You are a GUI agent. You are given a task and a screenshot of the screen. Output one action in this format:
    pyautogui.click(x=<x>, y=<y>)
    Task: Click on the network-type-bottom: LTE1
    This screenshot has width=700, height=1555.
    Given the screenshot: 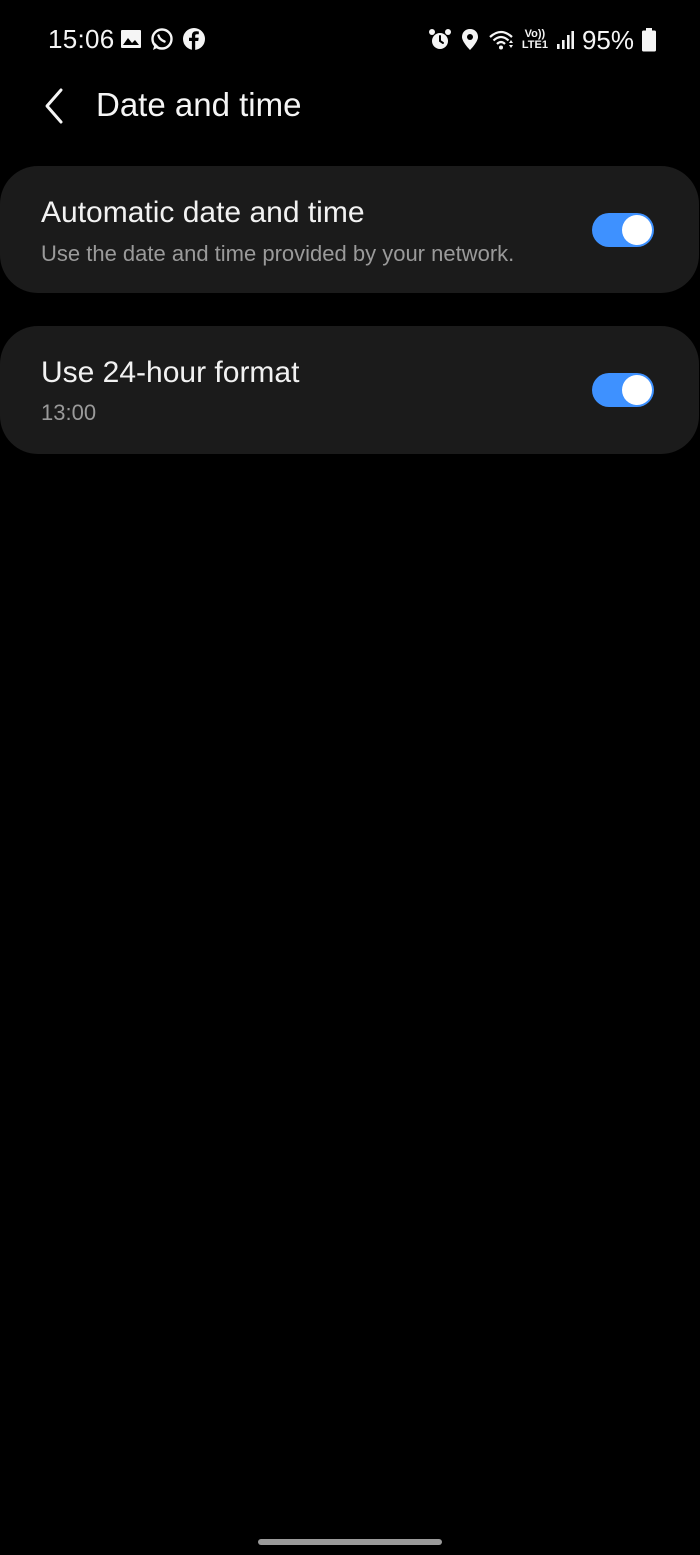 What is the action you would take?
    pyautogui.click(x=534, y=45)
    